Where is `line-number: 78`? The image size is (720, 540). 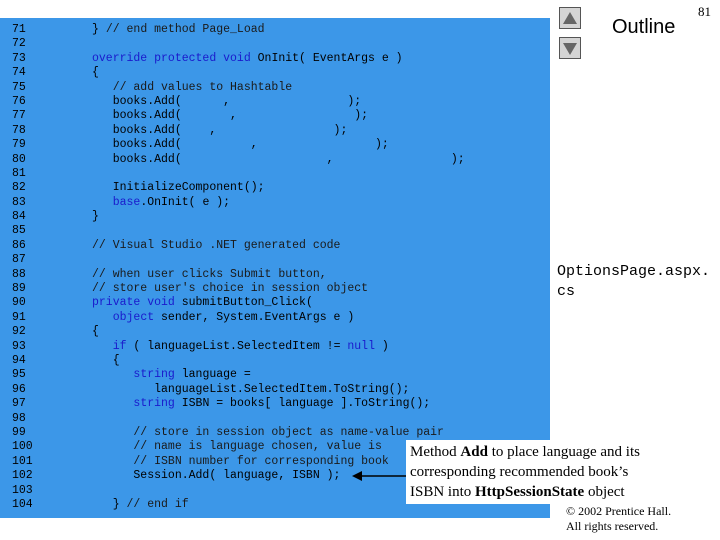 line-number: 78 is located at coordinates (19, 130).